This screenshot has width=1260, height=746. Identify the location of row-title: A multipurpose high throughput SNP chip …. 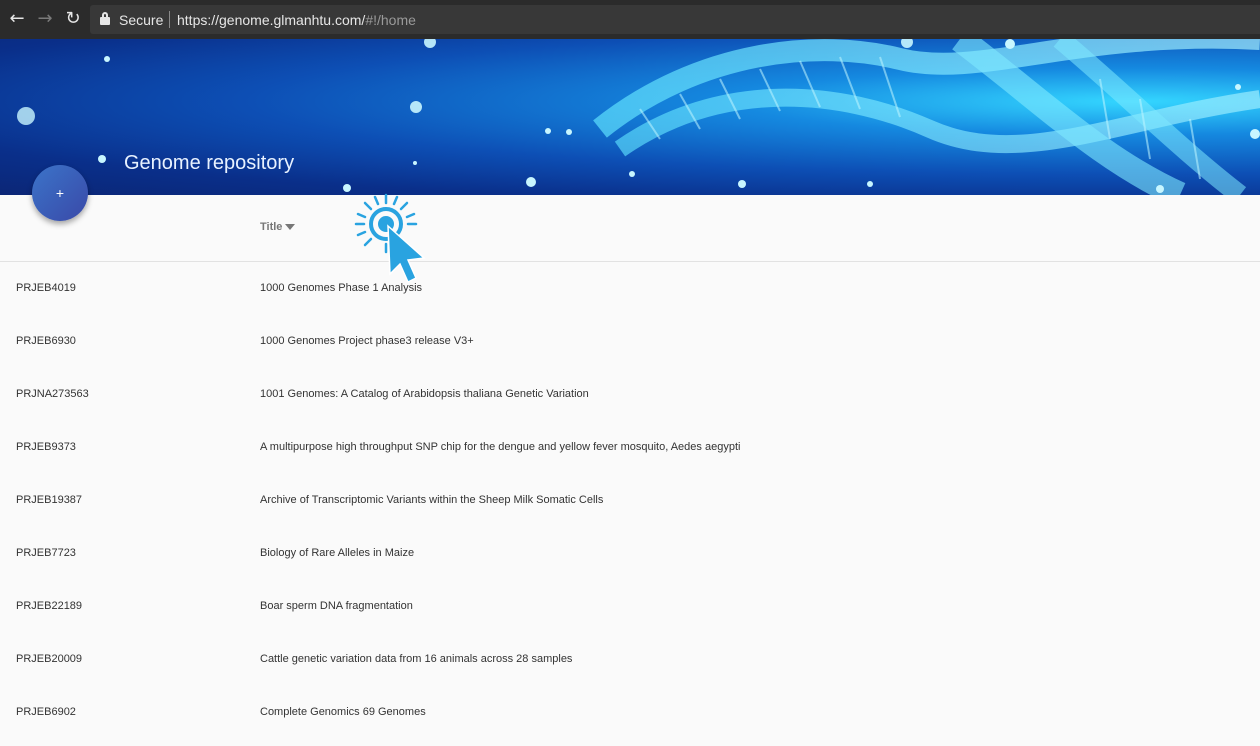
(500, 447).